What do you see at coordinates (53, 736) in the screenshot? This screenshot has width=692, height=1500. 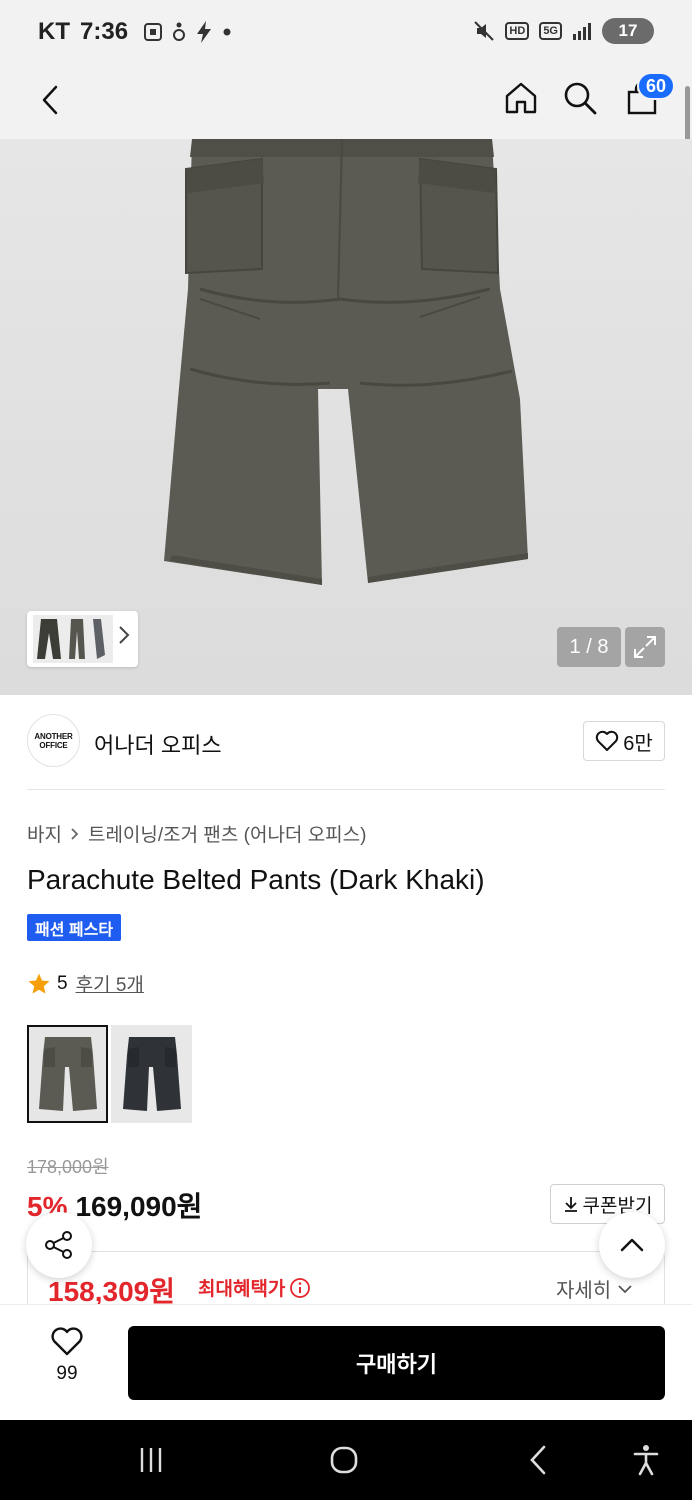 I see `brand-logo-line1: ANOTHER` at bounding box center [53, 736].